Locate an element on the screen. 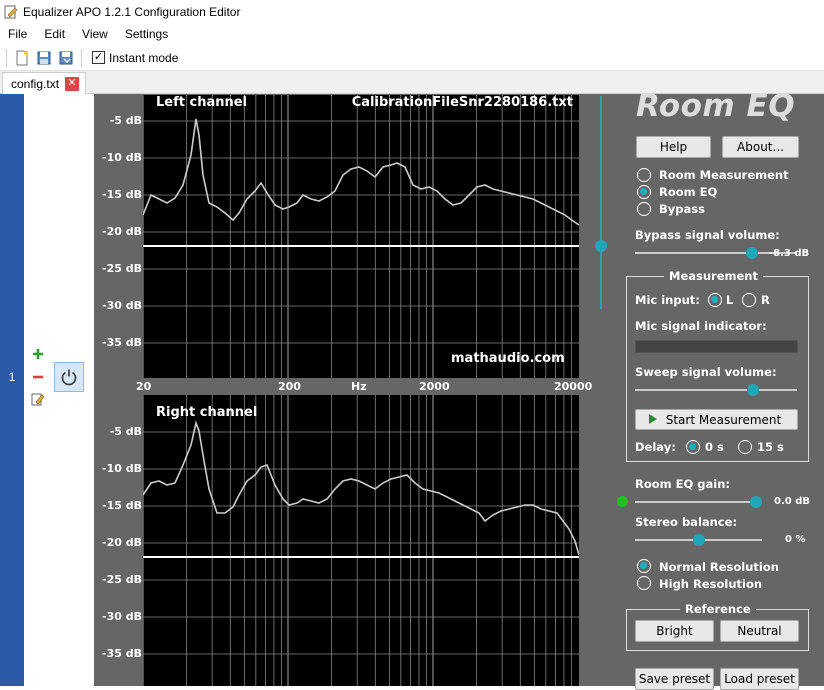 This screenshot has width=824, height=690. menu-file: File is located at coordinates (17, 34).